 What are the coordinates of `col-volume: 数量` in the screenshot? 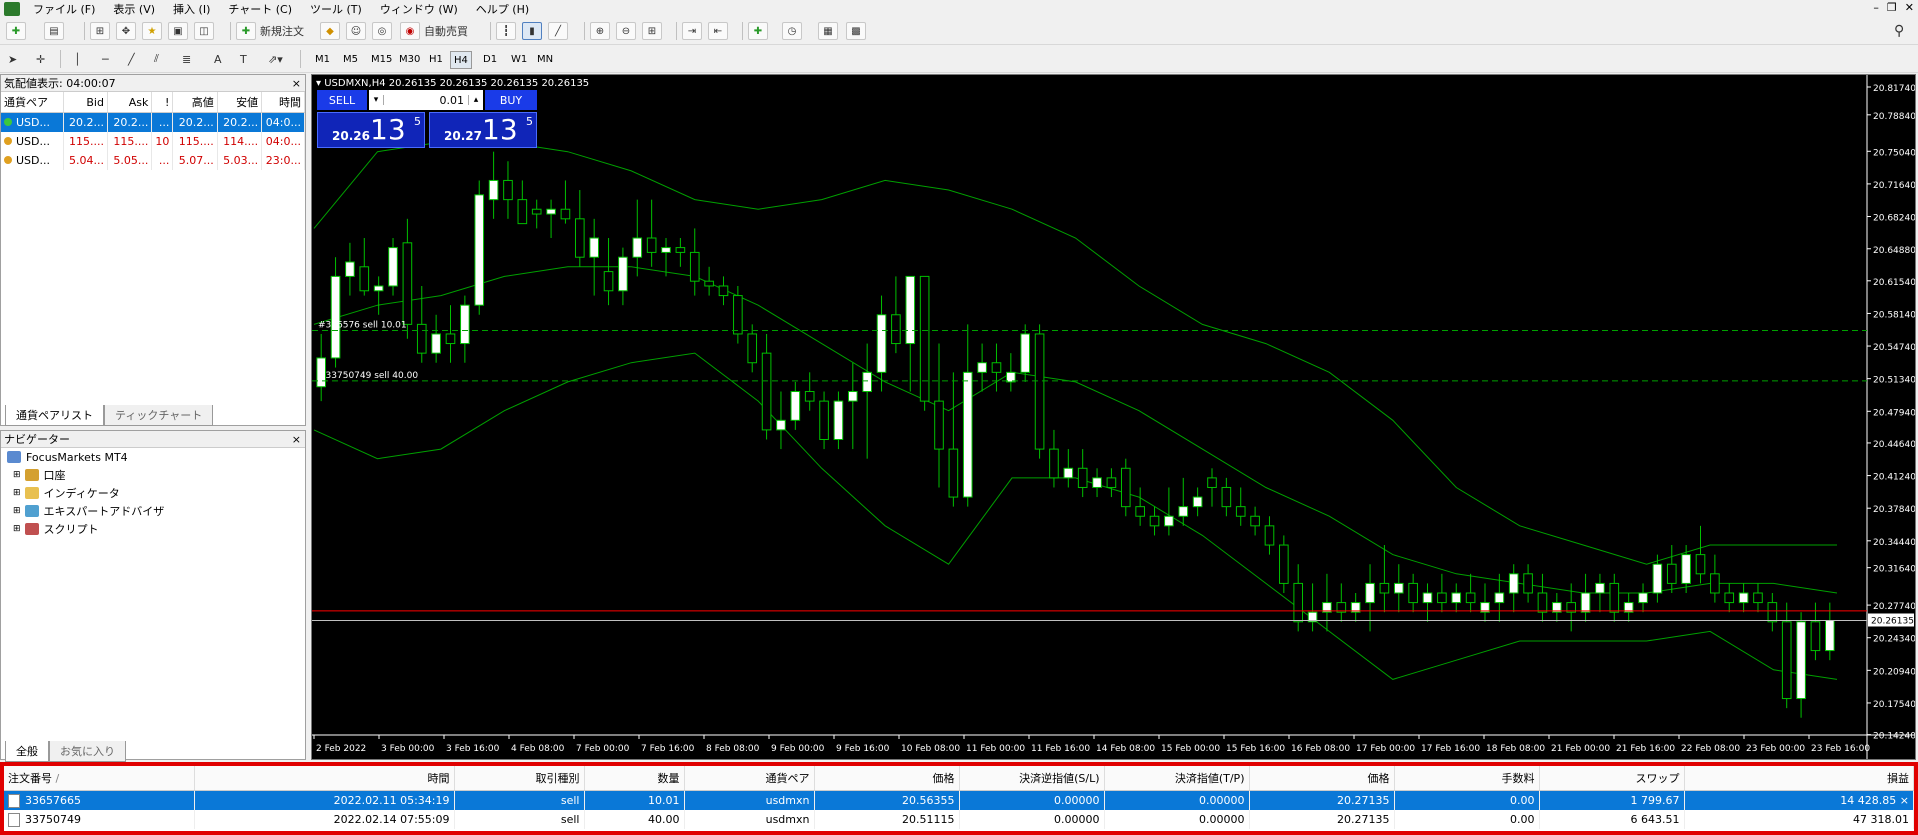 It's located at (634, 778).